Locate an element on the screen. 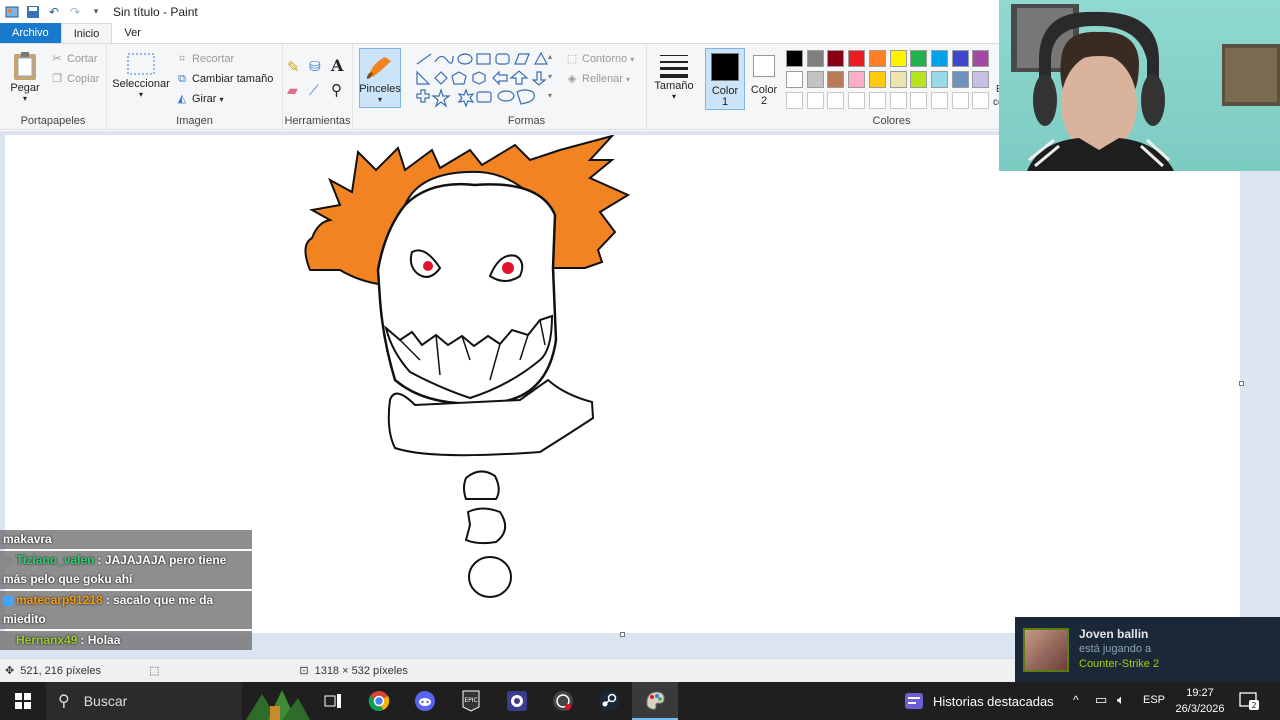  shapes-group: ▴ ▾ ▾ ⬚ Contorno ▾ ◈ Rellenar ▾ Formas is located at coordinates (527, 87).